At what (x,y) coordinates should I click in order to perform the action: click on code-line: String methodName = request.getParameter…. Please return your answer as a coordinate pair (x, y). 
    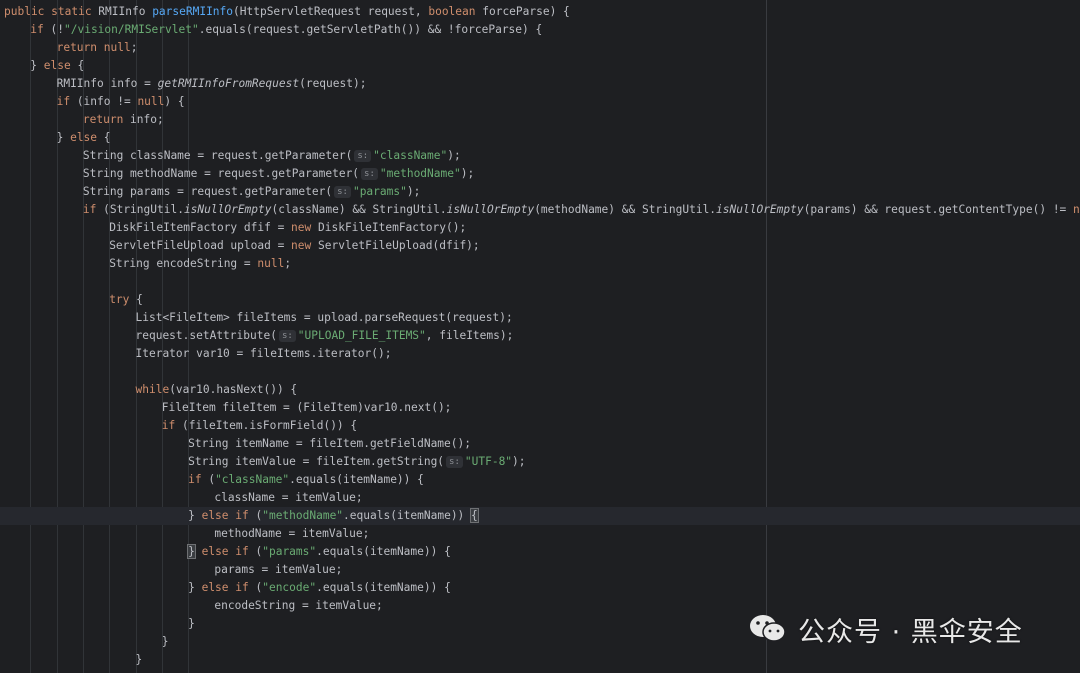
    Looking at the image, I should click on (540, 174).